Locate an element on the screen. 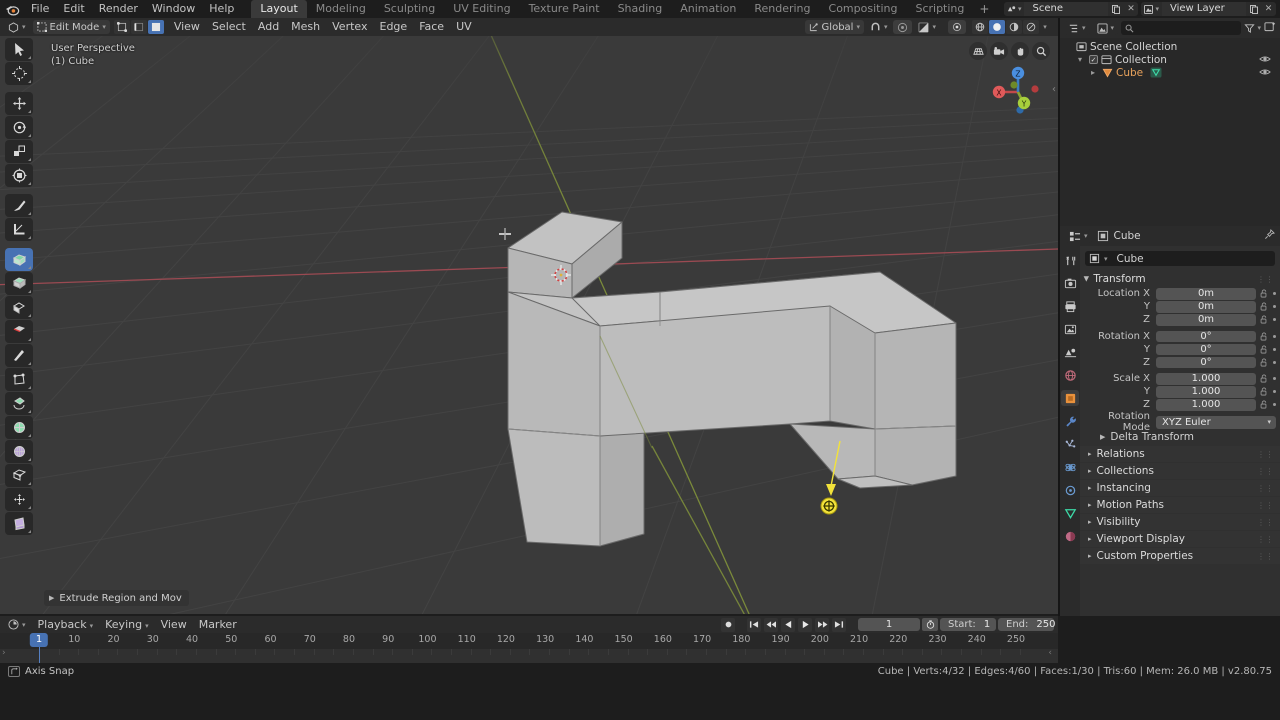 The image size is (1280, 720). render-tab is located at coordinates (1070, 283).